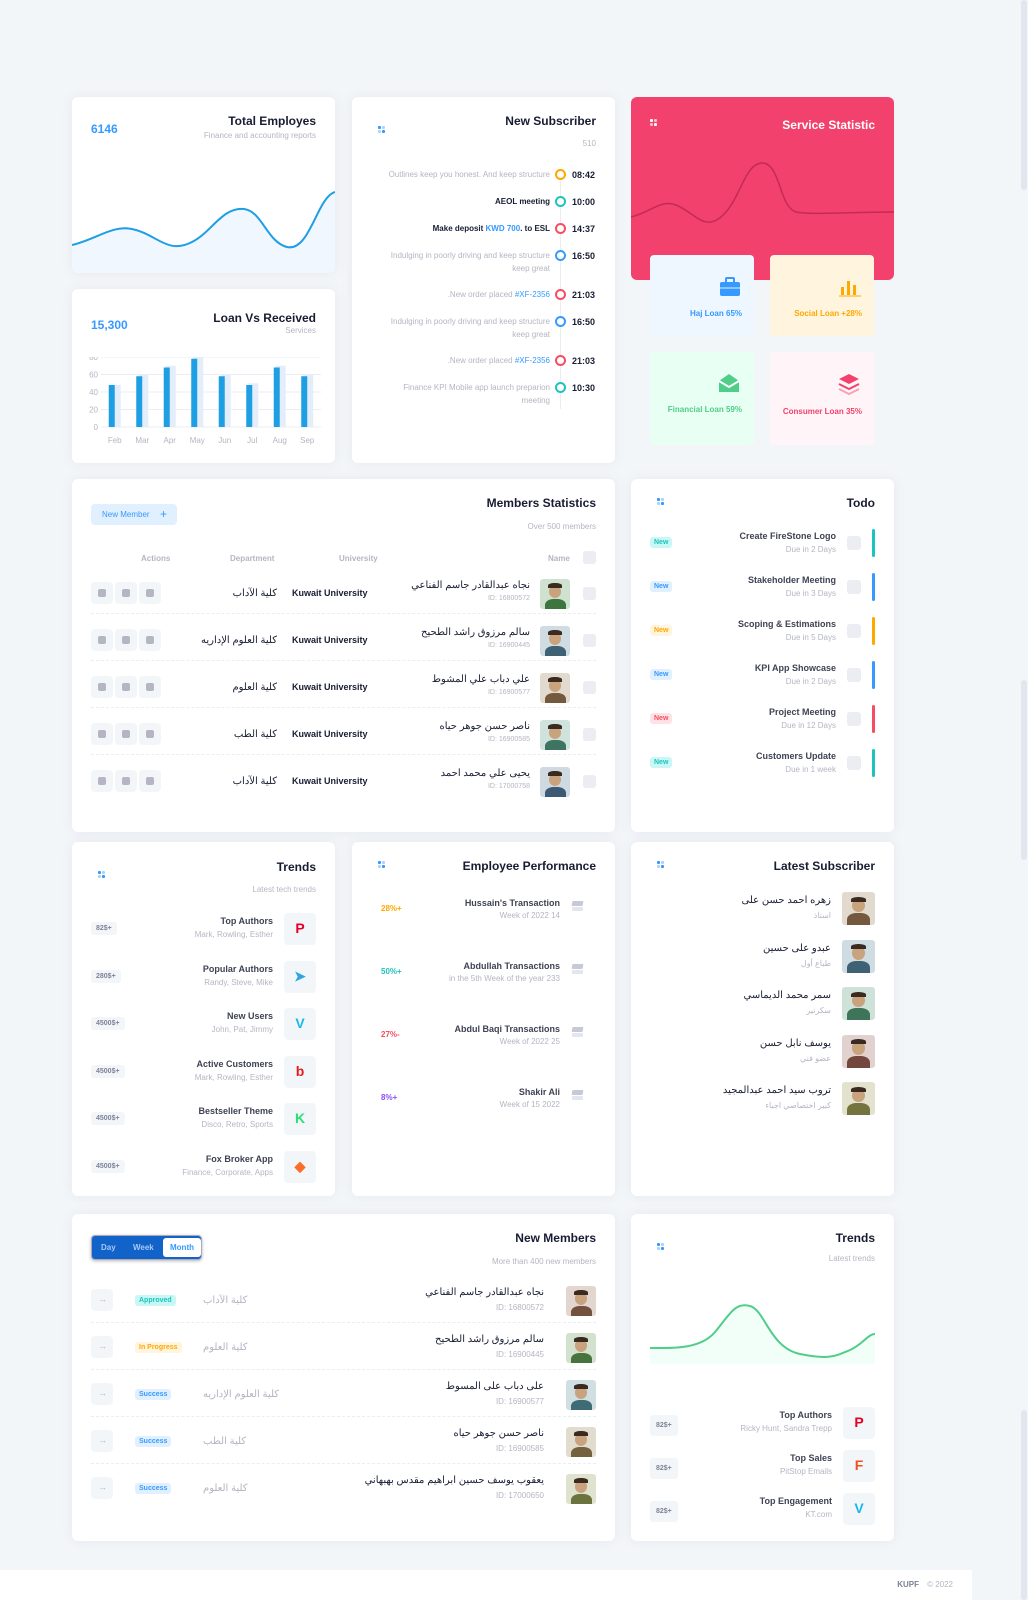  What do you see at coordinates (792, 580) in the screenshot?
I see `todo-title: Stakeholder Meeting` at bounding box center [792, 580].